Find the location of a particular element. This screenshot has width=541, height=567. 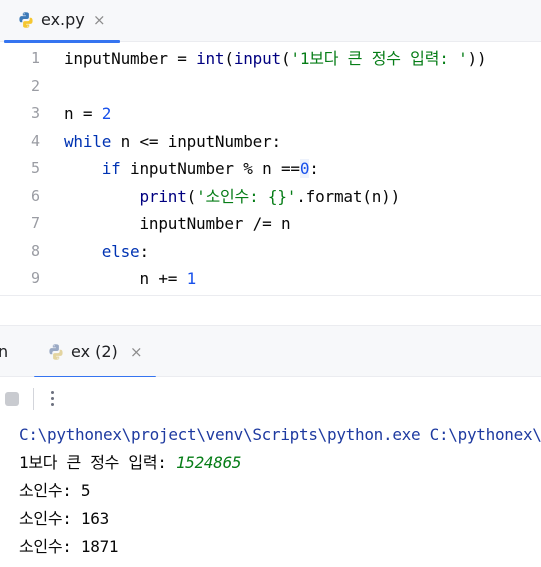

code-token: inputNumber % n == is located at coordinates (210, 168).